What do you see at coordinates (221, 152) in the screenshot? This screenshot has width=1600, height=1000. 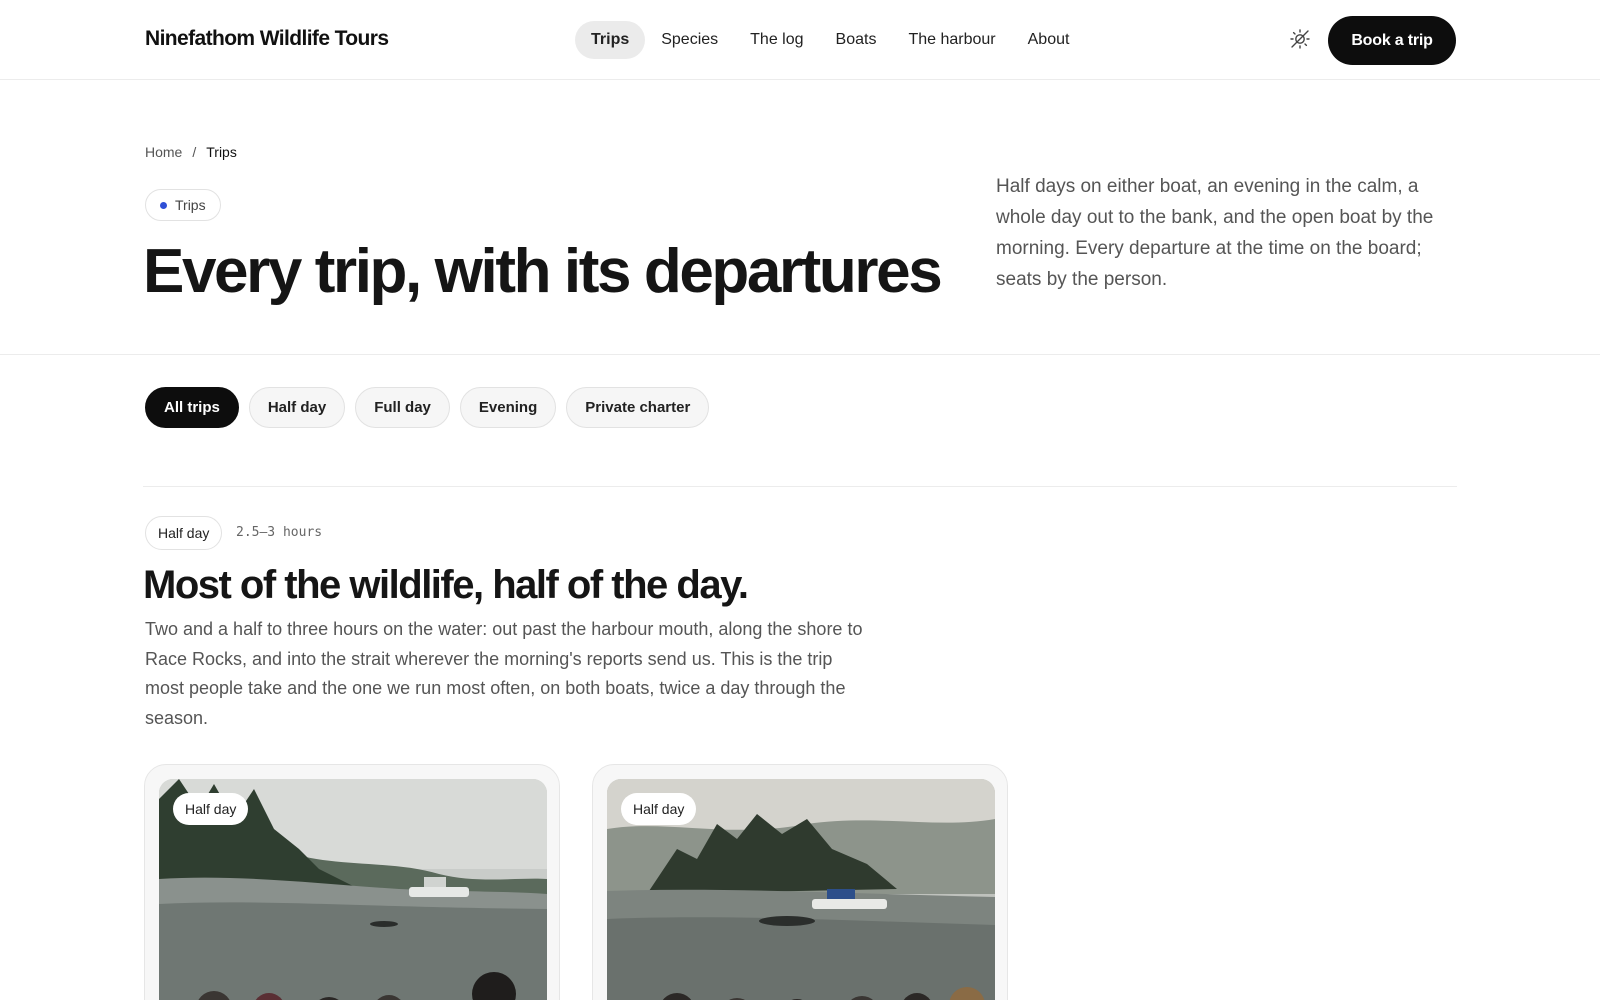 I see `breadcrumb-current: Trips` at bounding box center [221, 152].